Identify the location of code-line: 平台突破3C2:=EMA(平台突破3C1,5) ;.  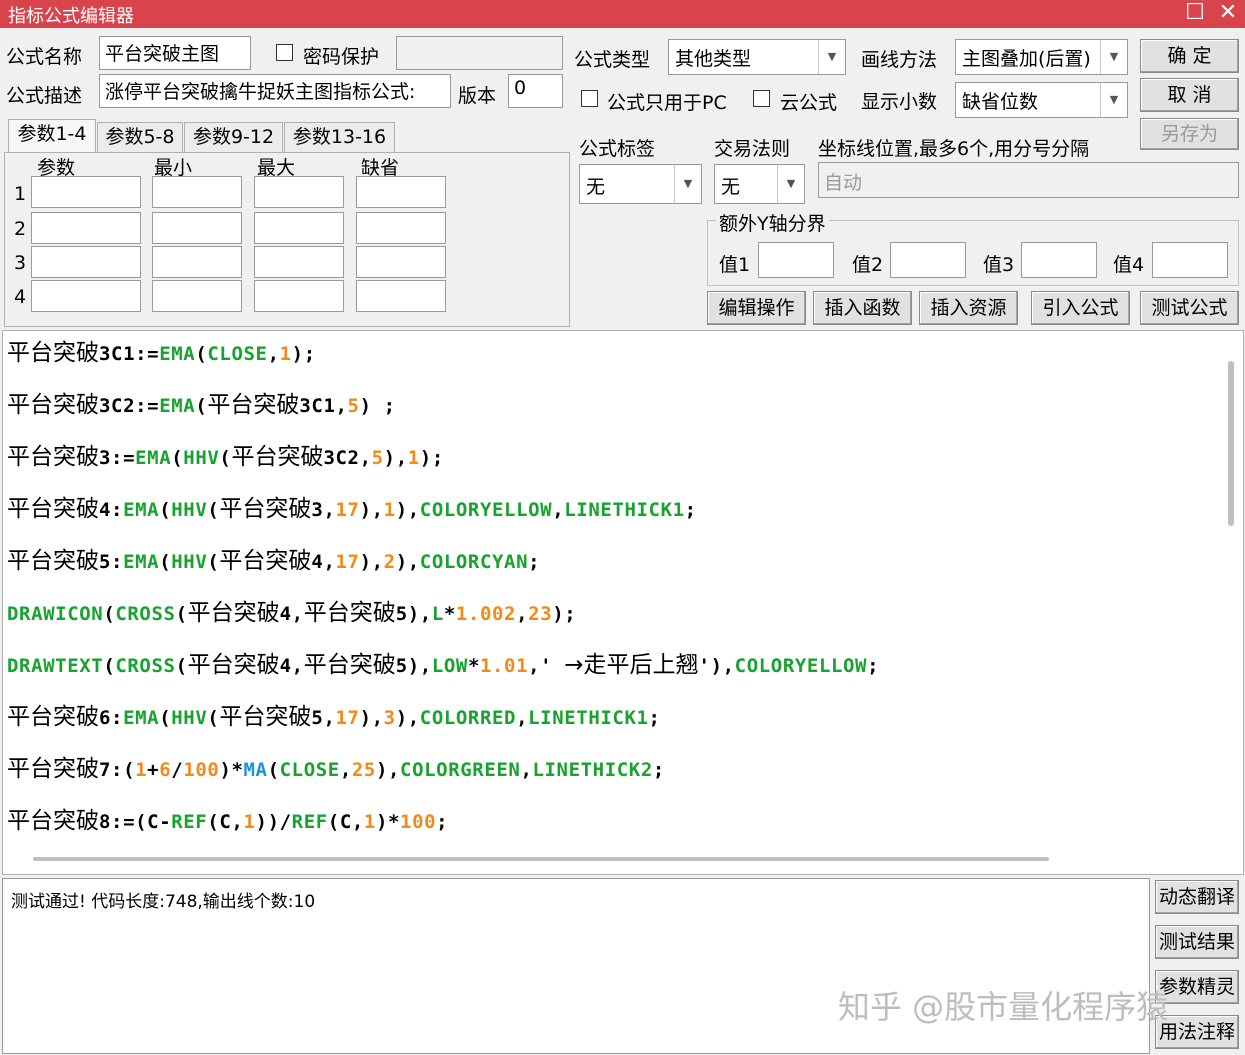
(201, 402).